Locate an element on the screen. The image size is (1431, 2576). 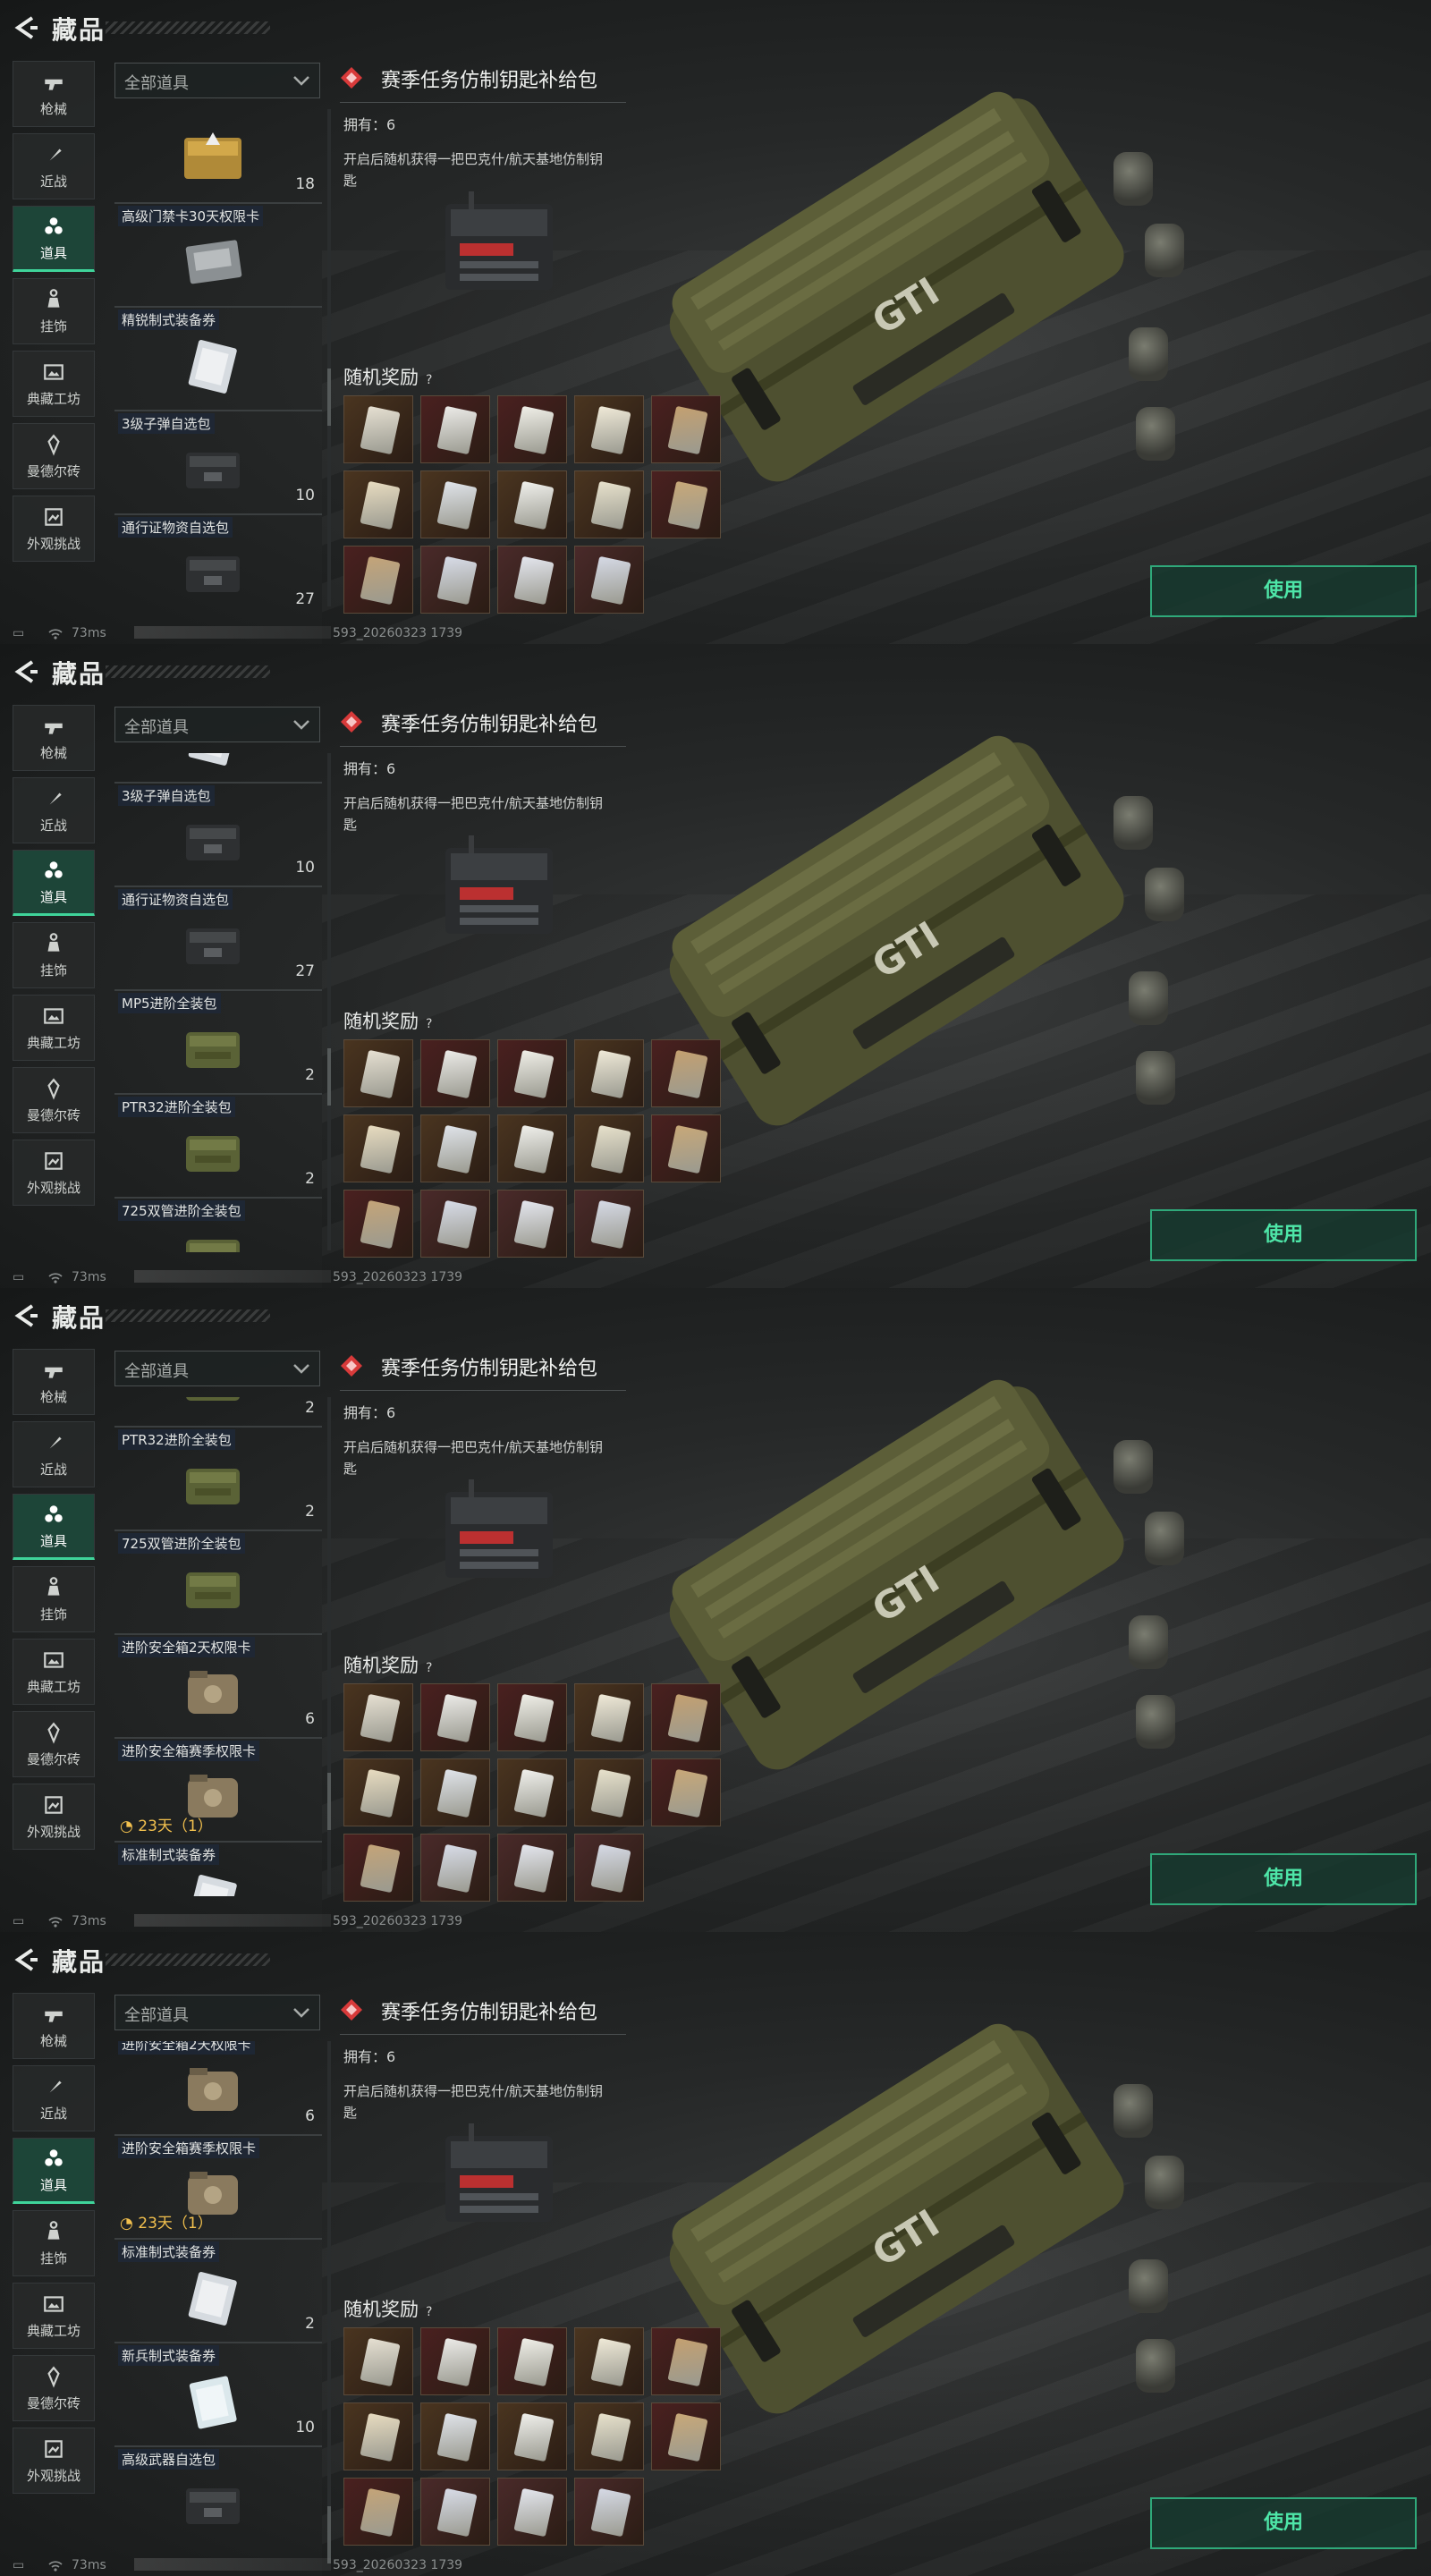
list-item: 标准制式装备券 2 is located at coordinates (218, 2291).